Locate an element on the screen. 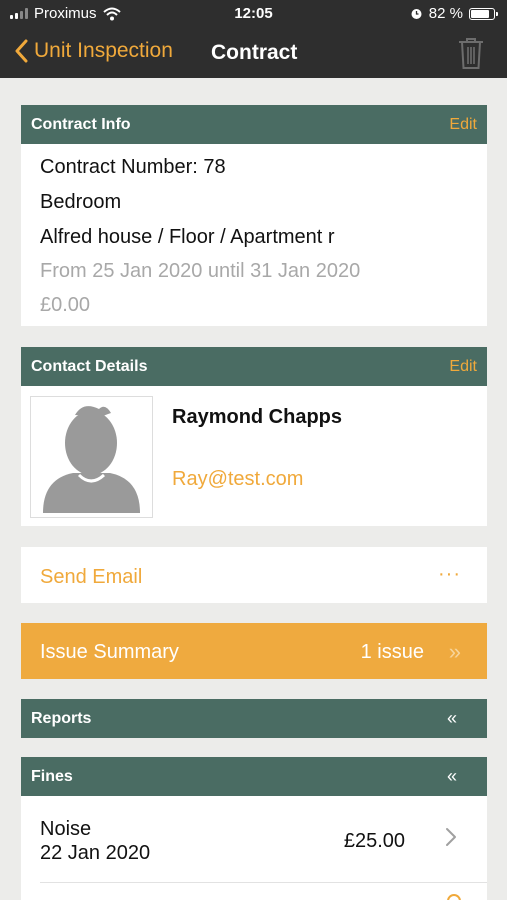 This screenshot has height=900, width=507. contact-details-title: Contact Details is located at coordinates (89, 366).